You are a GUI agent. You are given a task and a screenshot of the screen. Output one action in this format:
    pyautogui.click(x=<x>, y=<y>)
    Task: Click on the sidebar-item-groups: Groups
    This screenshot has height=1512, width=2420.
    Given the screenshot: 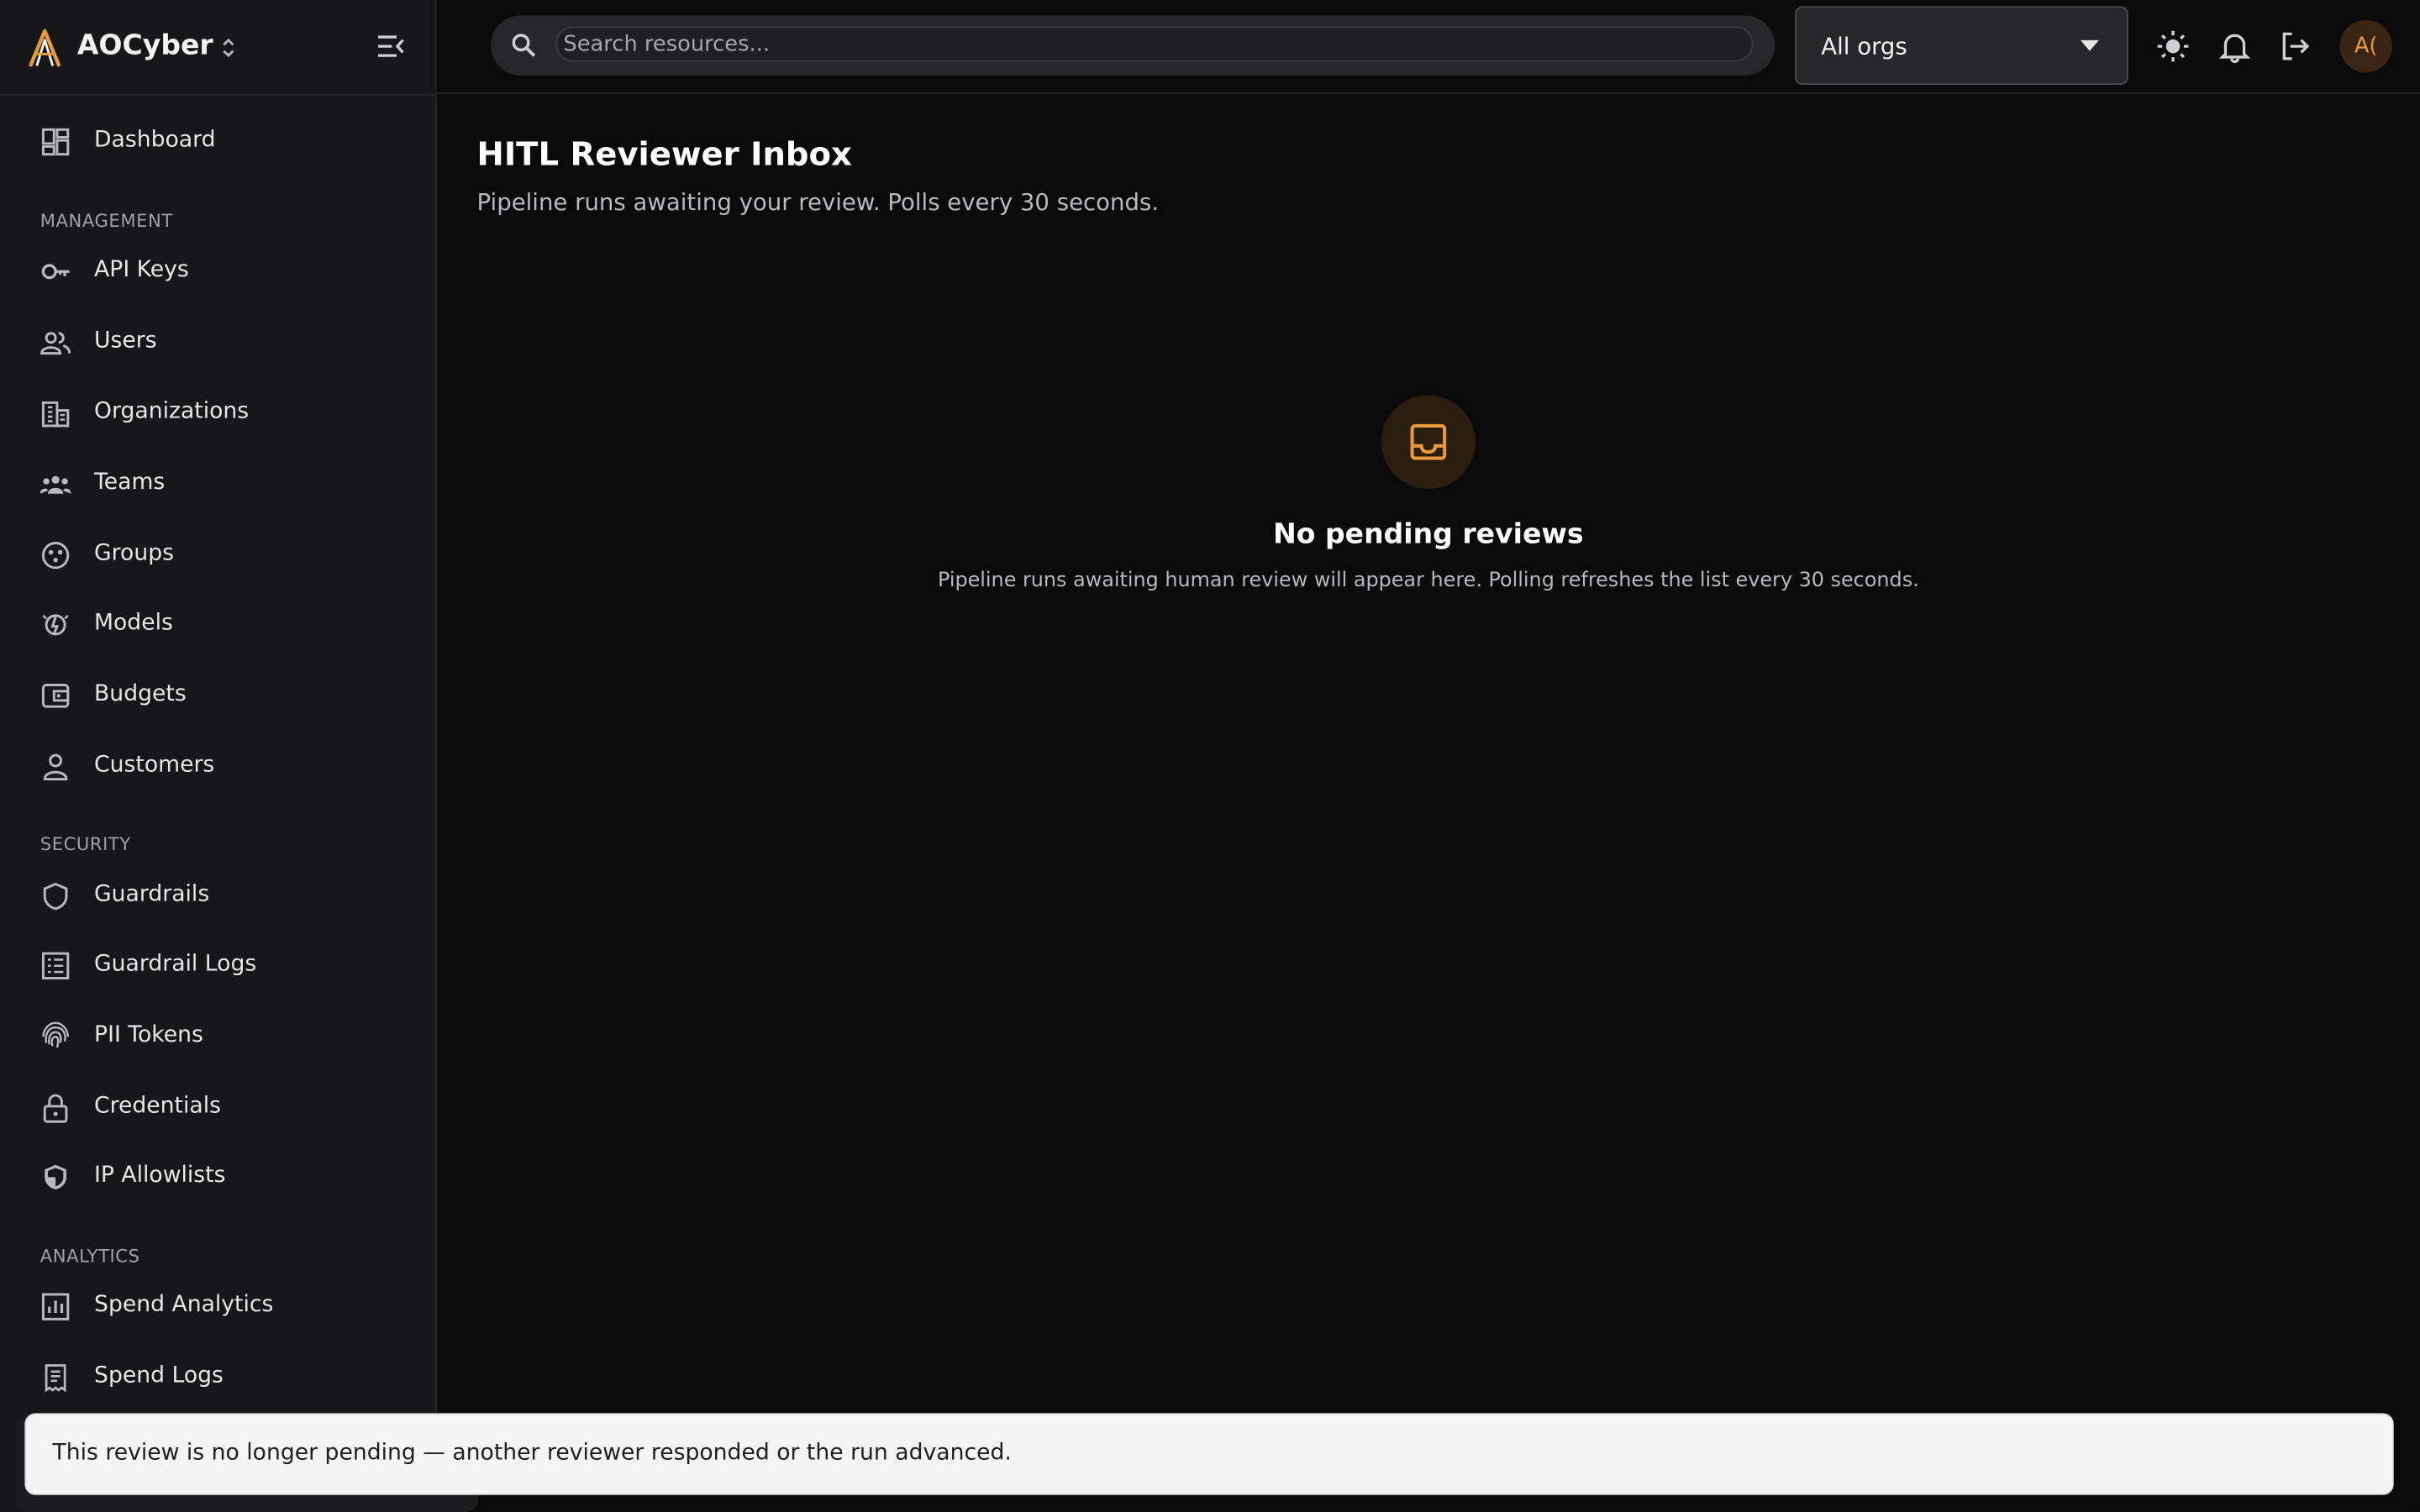 What is the action you would take?
    pyautogui.click(x=217, y=554)
    